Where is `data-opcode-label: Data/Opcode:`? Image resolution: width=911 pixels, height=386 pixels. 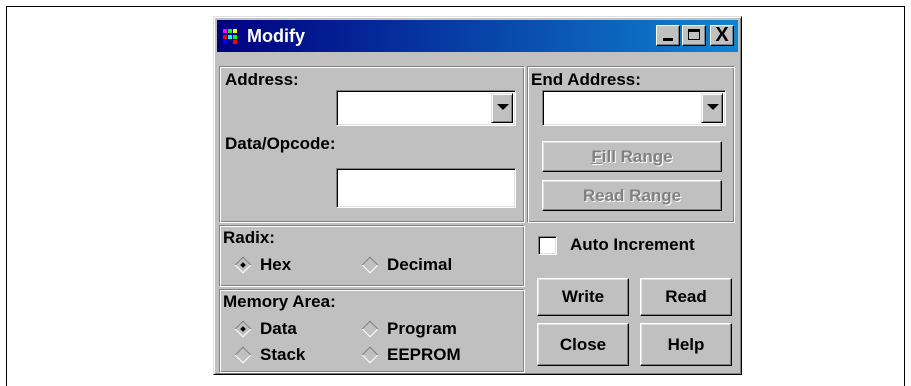 data-opcode-label: Data/Opcode: is located at coordinates (280, 143).